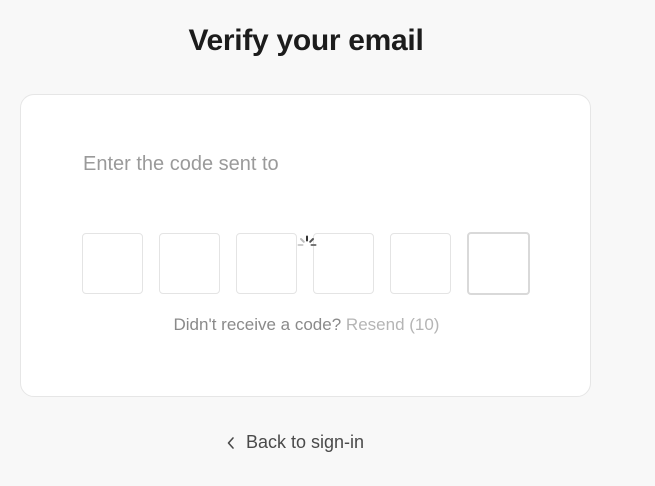  What do you see at coordinates (306, 40) in the screenshot?
I see `page-title: Verify your email` at bounding box center [306, 40].